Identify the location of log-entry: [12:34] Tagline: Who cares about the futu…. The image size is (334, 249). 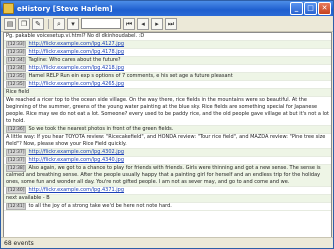
(167, 61).